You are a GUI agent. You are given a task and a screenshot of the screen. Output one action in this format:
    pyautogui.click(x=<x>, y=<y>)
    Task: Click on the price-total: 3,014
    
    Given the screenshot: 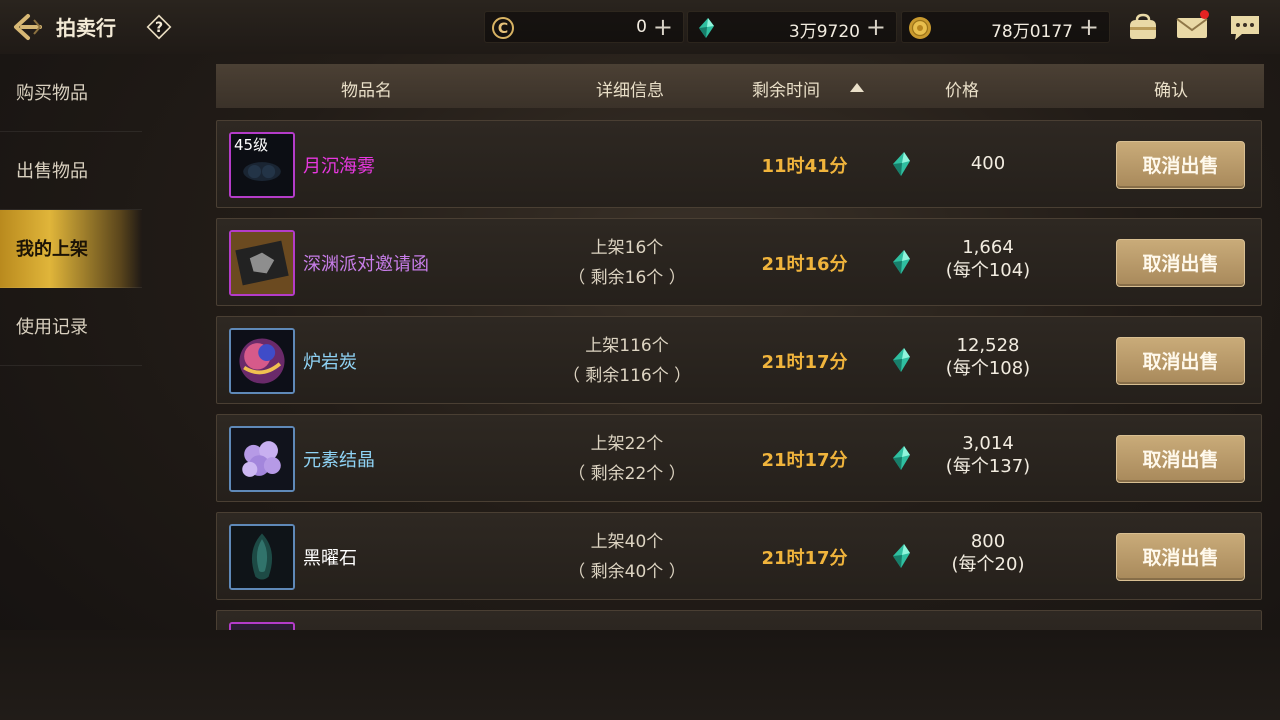 What is the action you would take?
    pyautogui.click(x=988, y=443)
    